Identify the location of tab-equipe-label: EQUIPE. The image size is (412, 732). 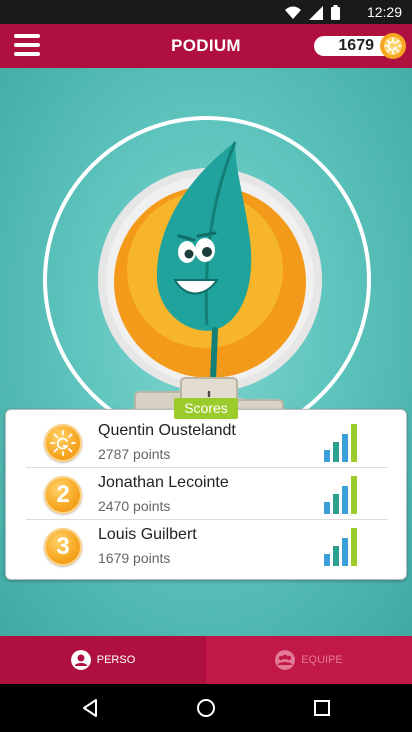
(322, 660).